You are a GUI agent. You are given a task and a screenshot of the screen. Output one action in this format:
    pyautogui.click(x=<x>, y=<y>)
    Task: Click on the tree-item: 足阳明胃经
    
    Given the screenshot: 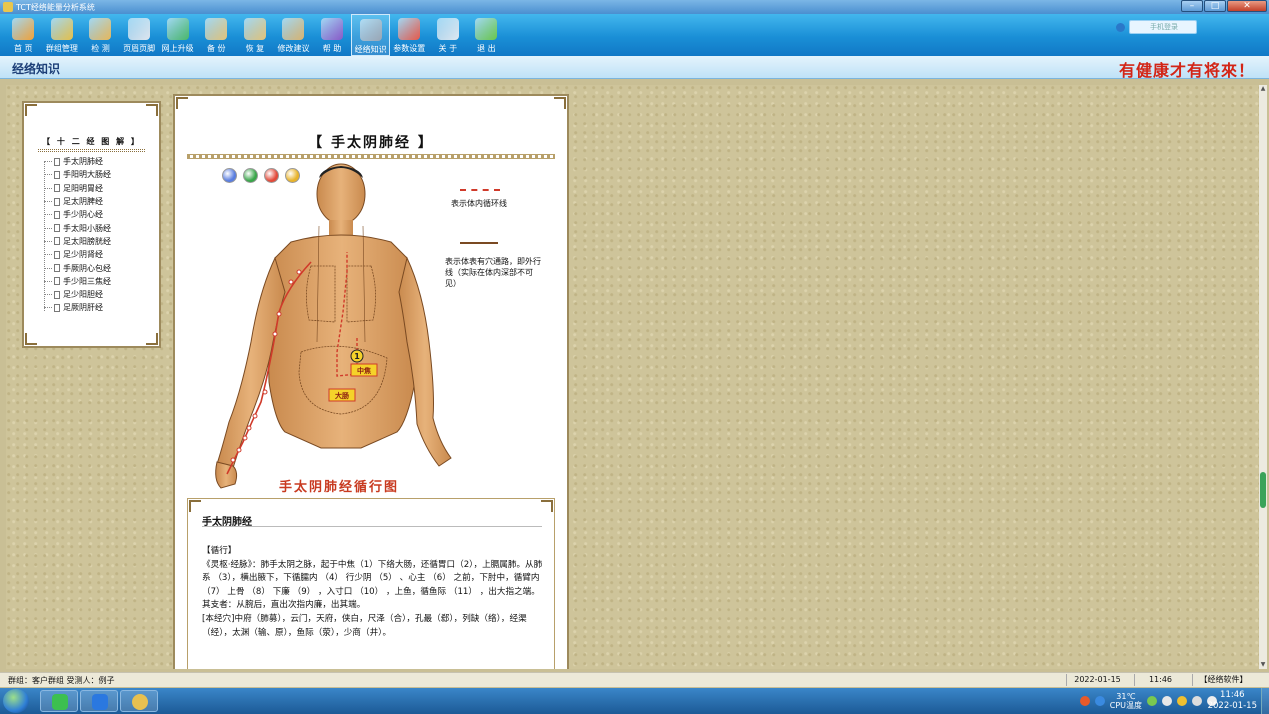 What is the action you would take?
    pyautogui.click(x=77, y=188)
    